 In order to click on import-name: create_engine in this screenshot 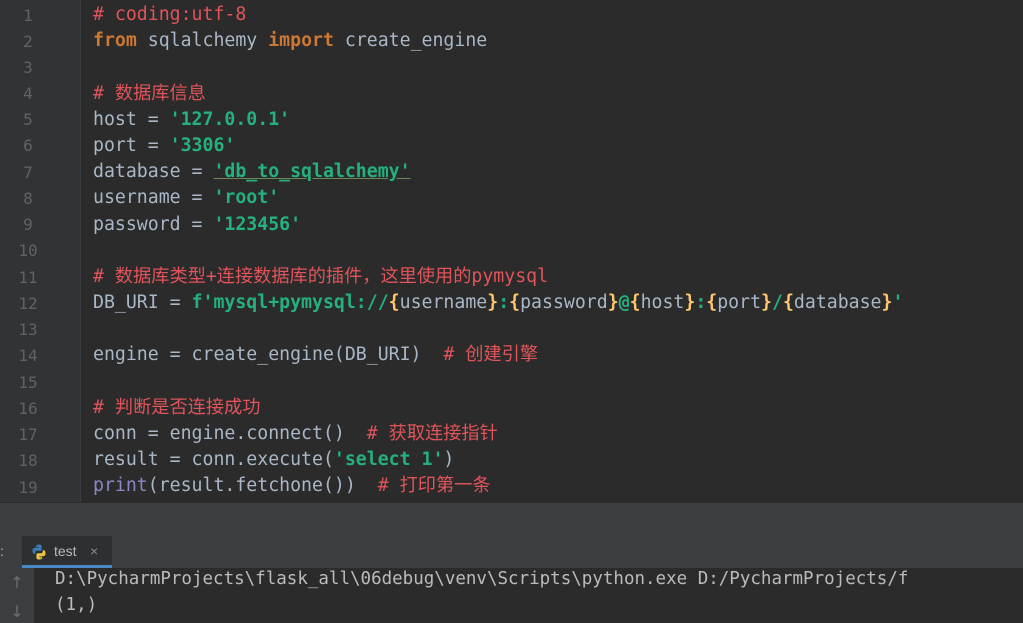, I will do `click(410, 41)`.